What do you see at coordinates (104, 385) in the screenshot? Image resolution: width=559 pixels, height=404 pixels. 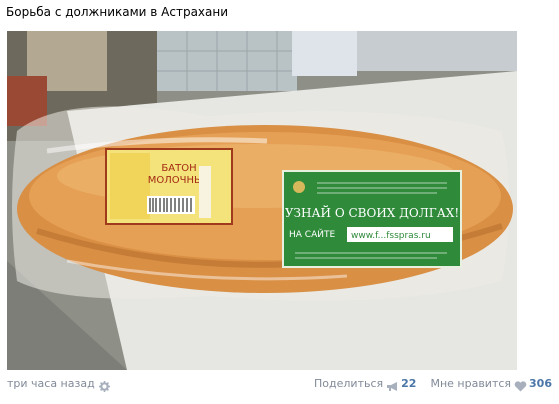 I see `gear-icon` at bounding box center [104, 385].